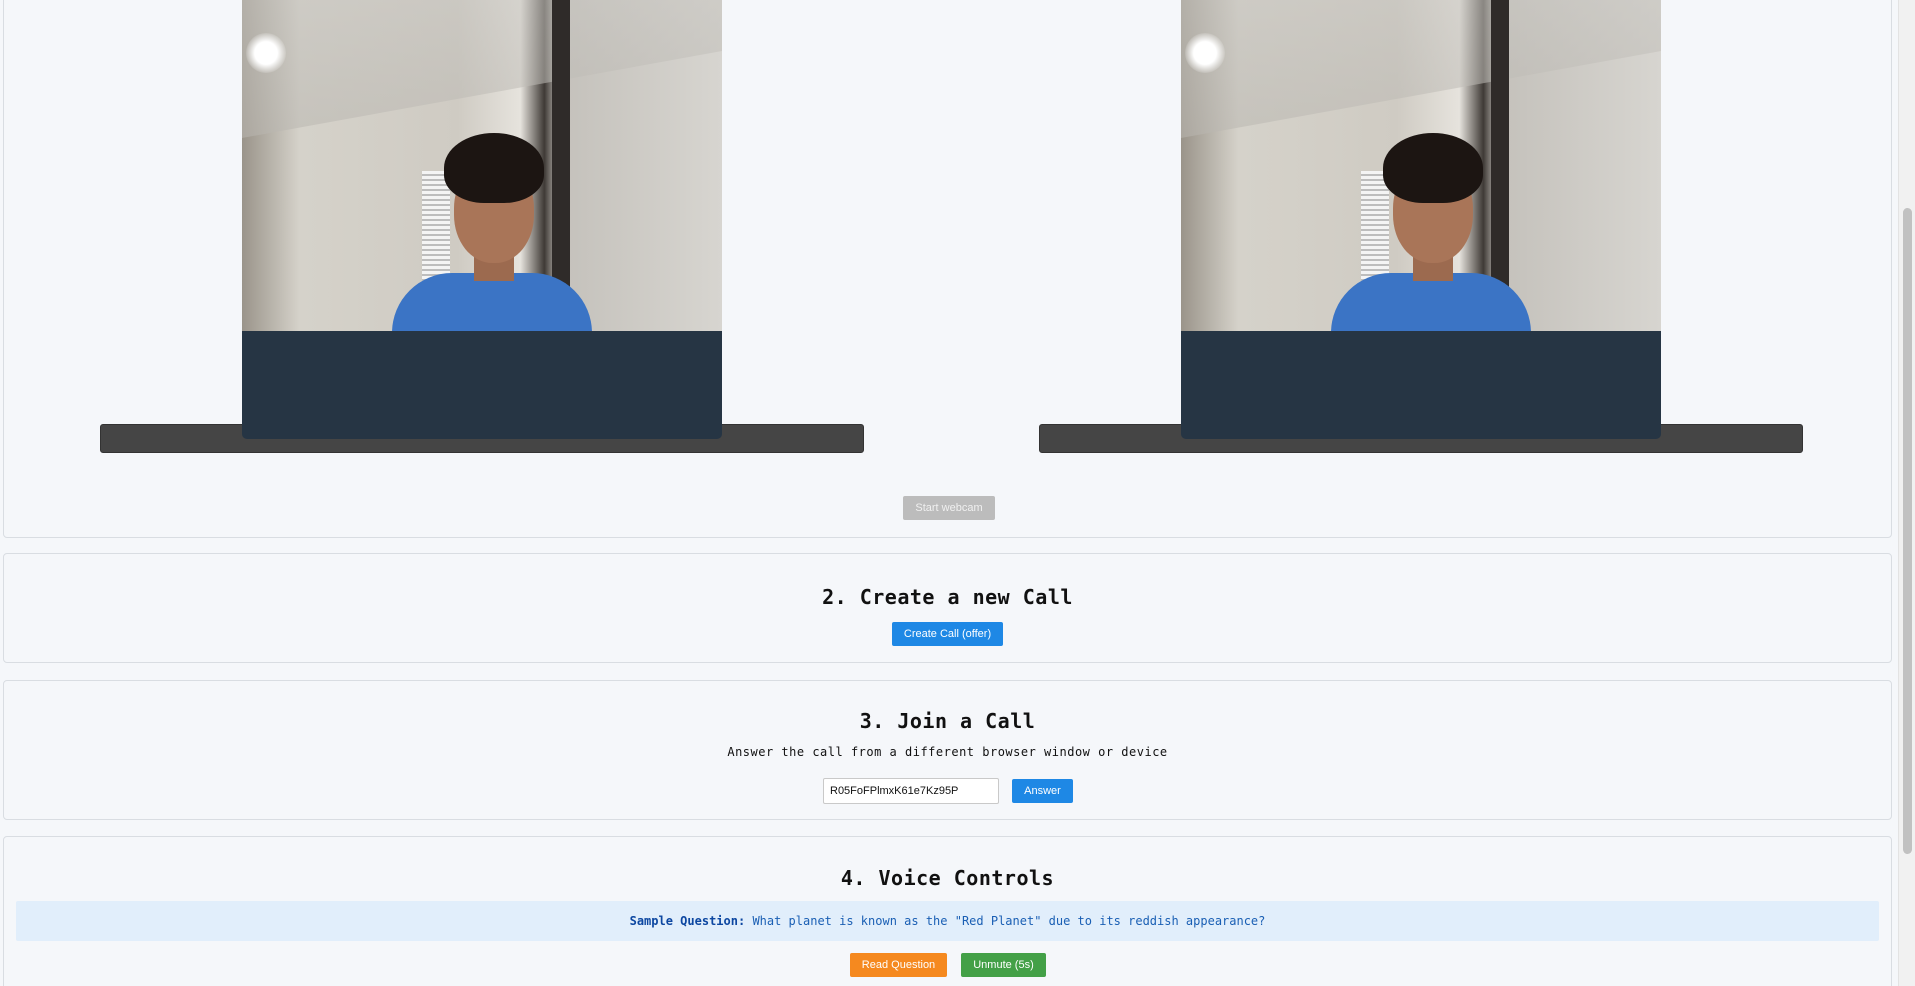 The image size is (1915, 986). I want to click on create-call-heading: 2. Create a new Call, so click(947, 597).